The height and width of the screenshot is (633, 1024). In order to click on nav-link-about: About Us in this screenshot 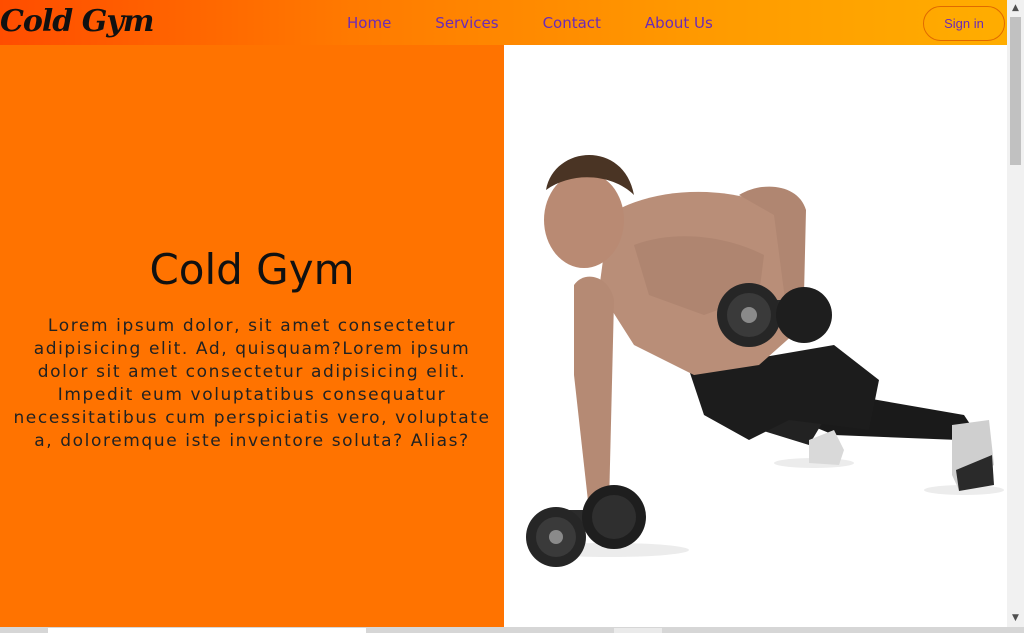, I will do `click(679, 23)`.